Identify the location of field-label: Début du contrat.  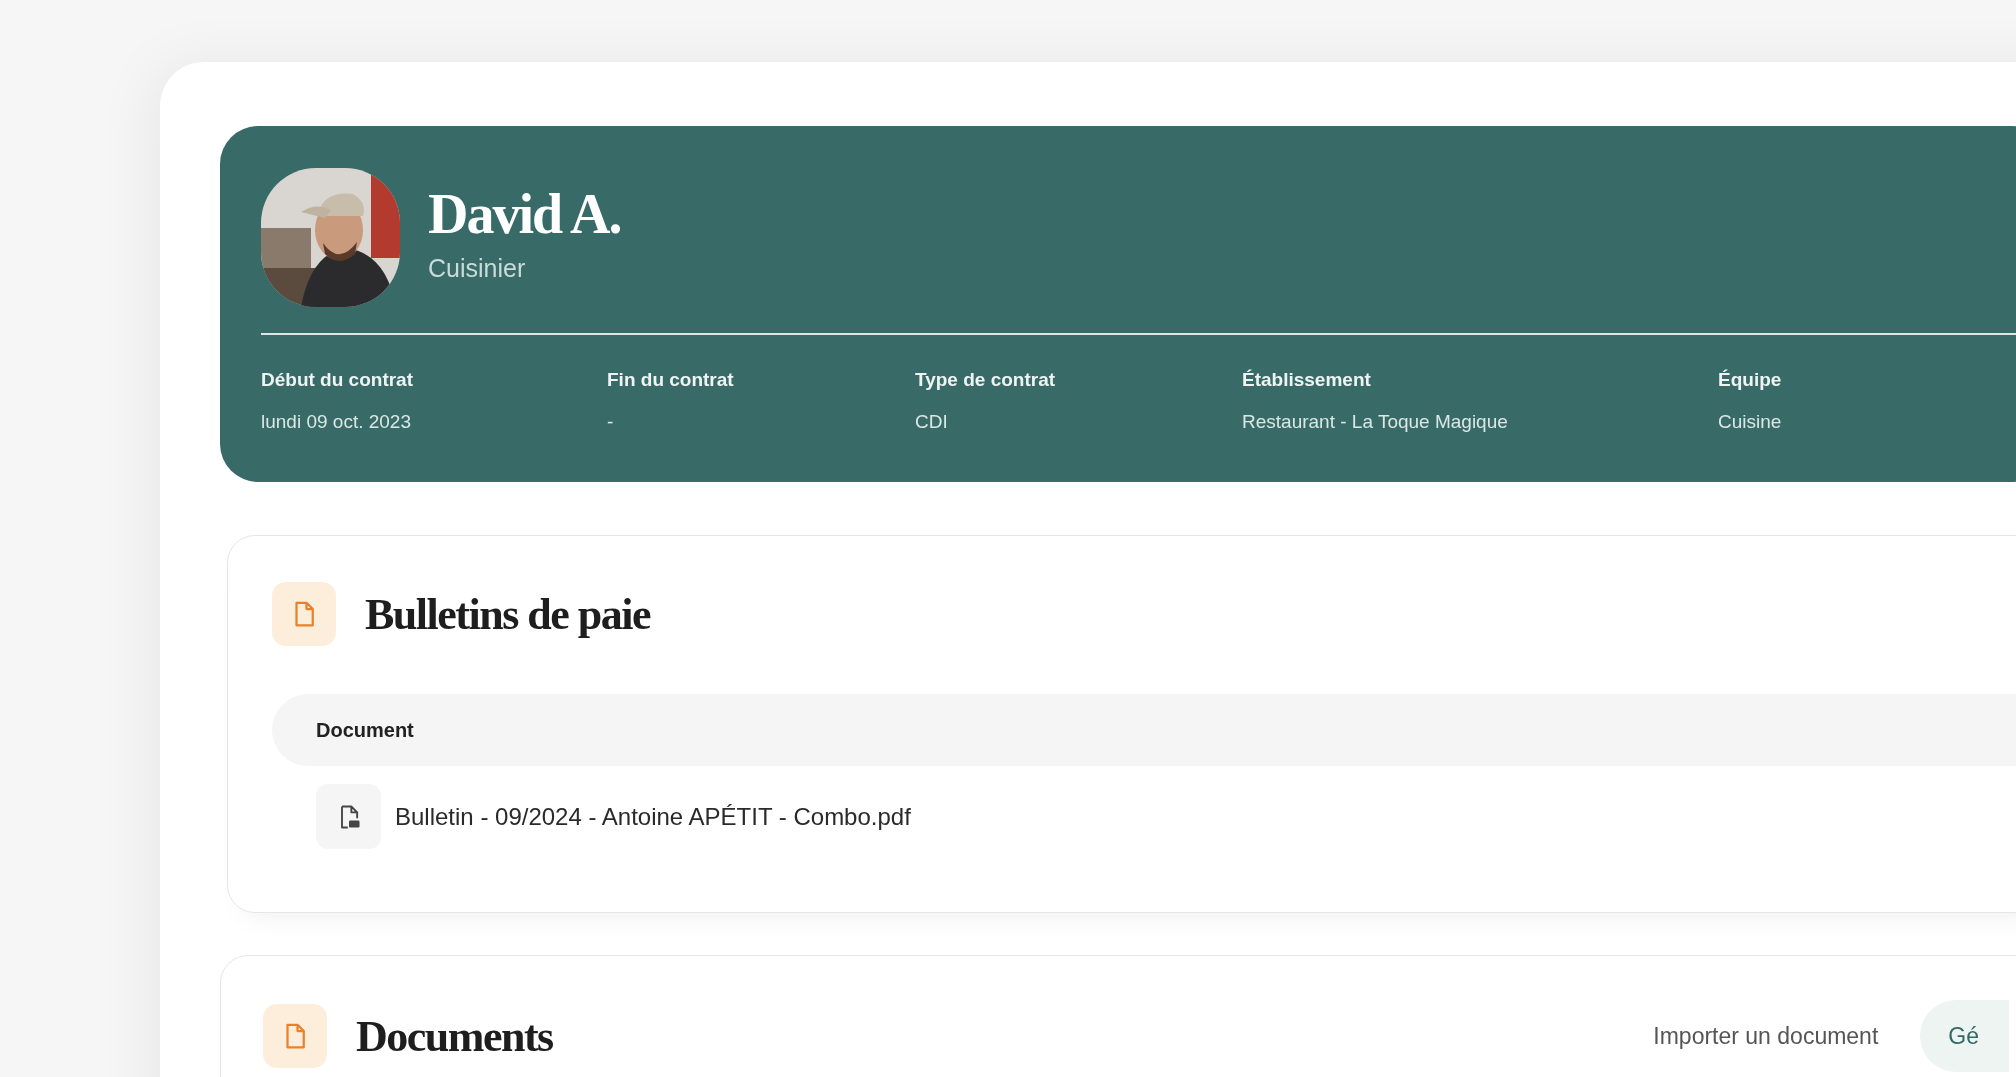
(337, 380).